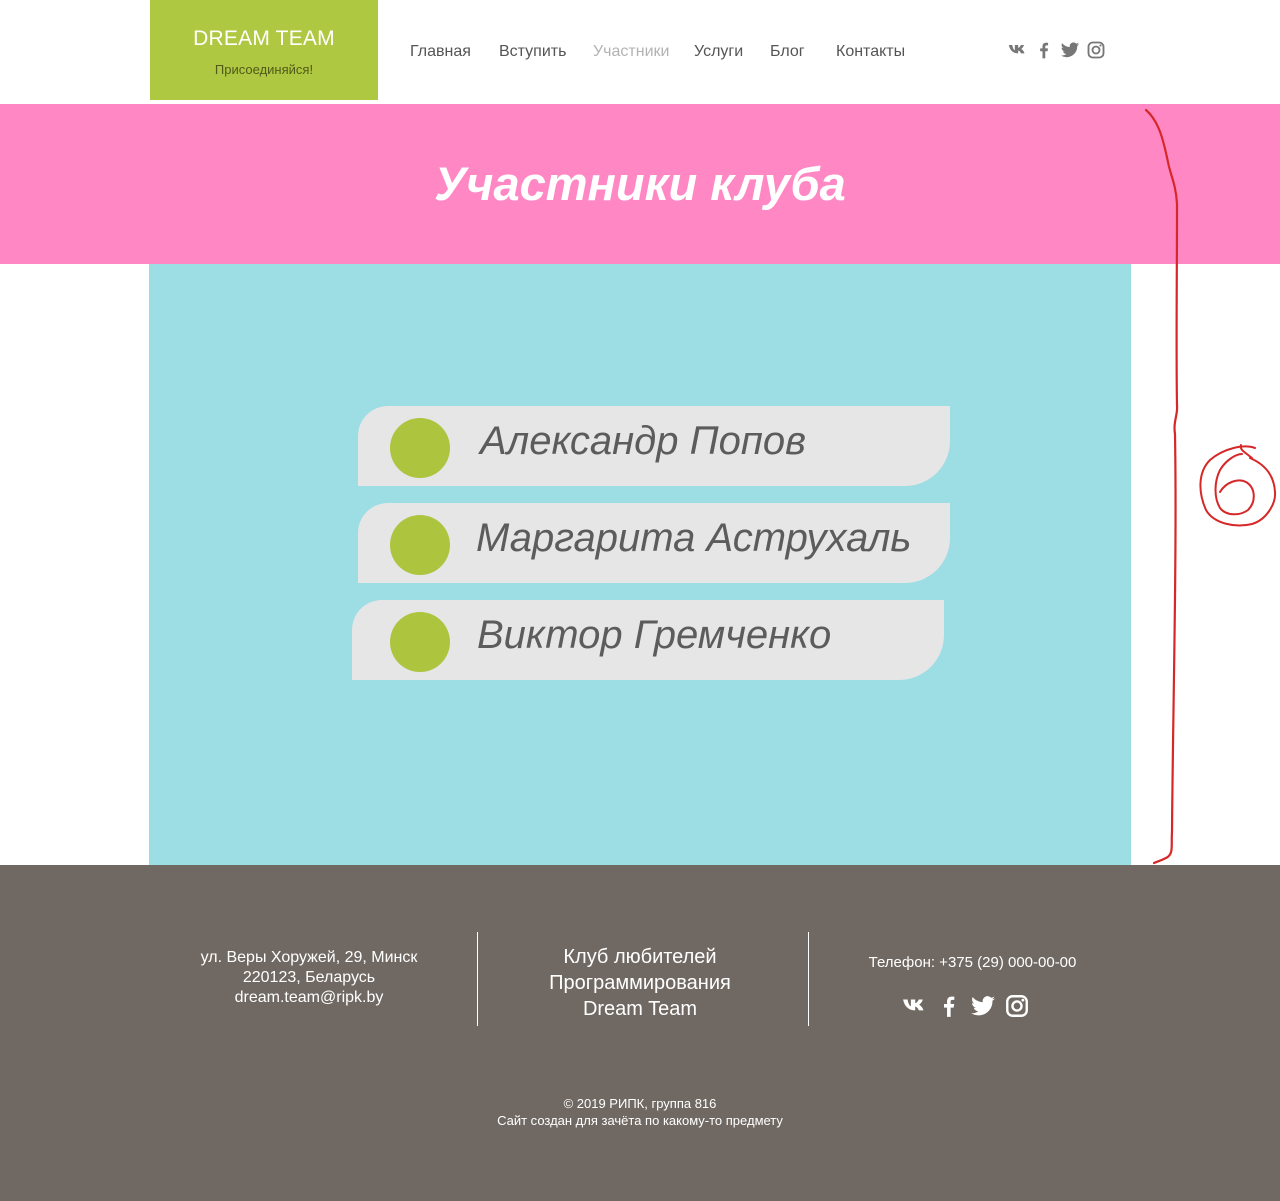 This screenshot has width=1280, height=1201. I want to click on page-title: Участники клуба, so click(640, 183).